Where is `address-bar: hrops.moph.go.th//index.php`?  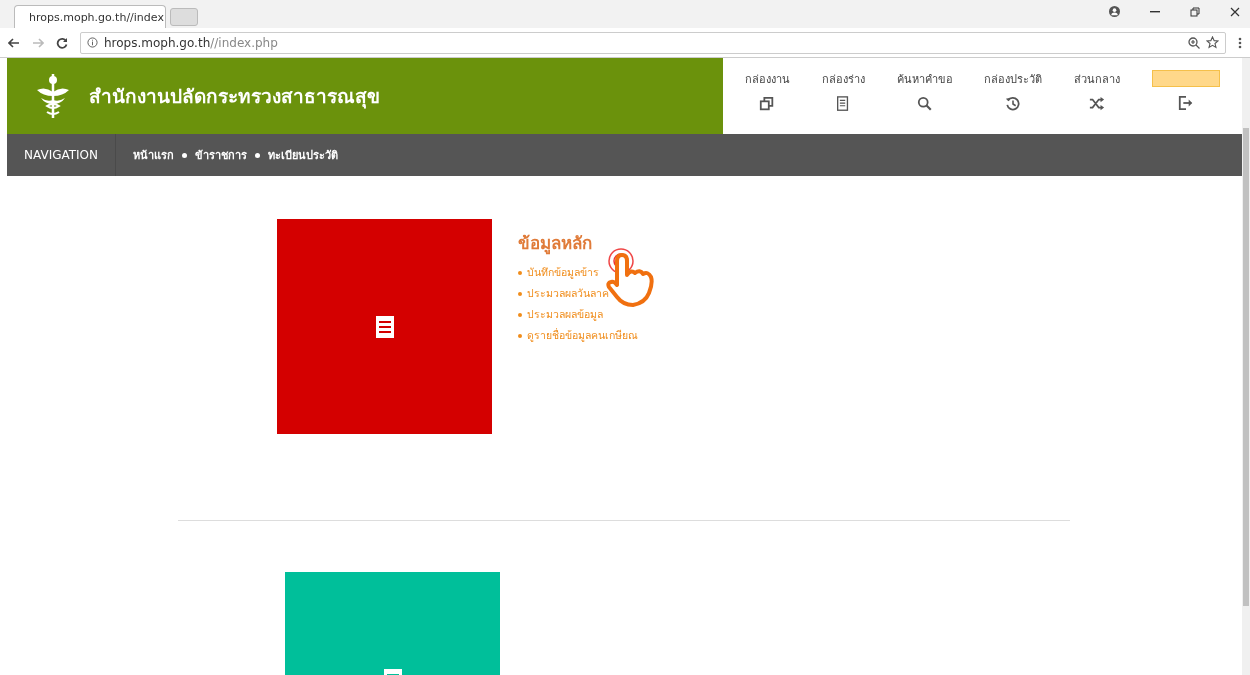
address-bar: hrops.moph.go.th//index.php is located at coordinates (653, 42).